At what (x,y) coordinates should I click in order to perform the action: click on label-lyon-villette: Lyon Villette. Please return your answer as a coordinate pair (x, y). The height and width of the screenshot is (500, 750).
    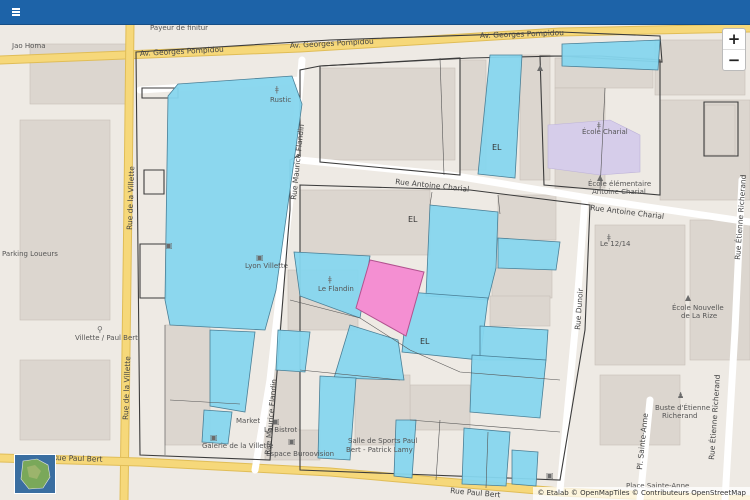
    Looking at the image, I should click on (266, 266).